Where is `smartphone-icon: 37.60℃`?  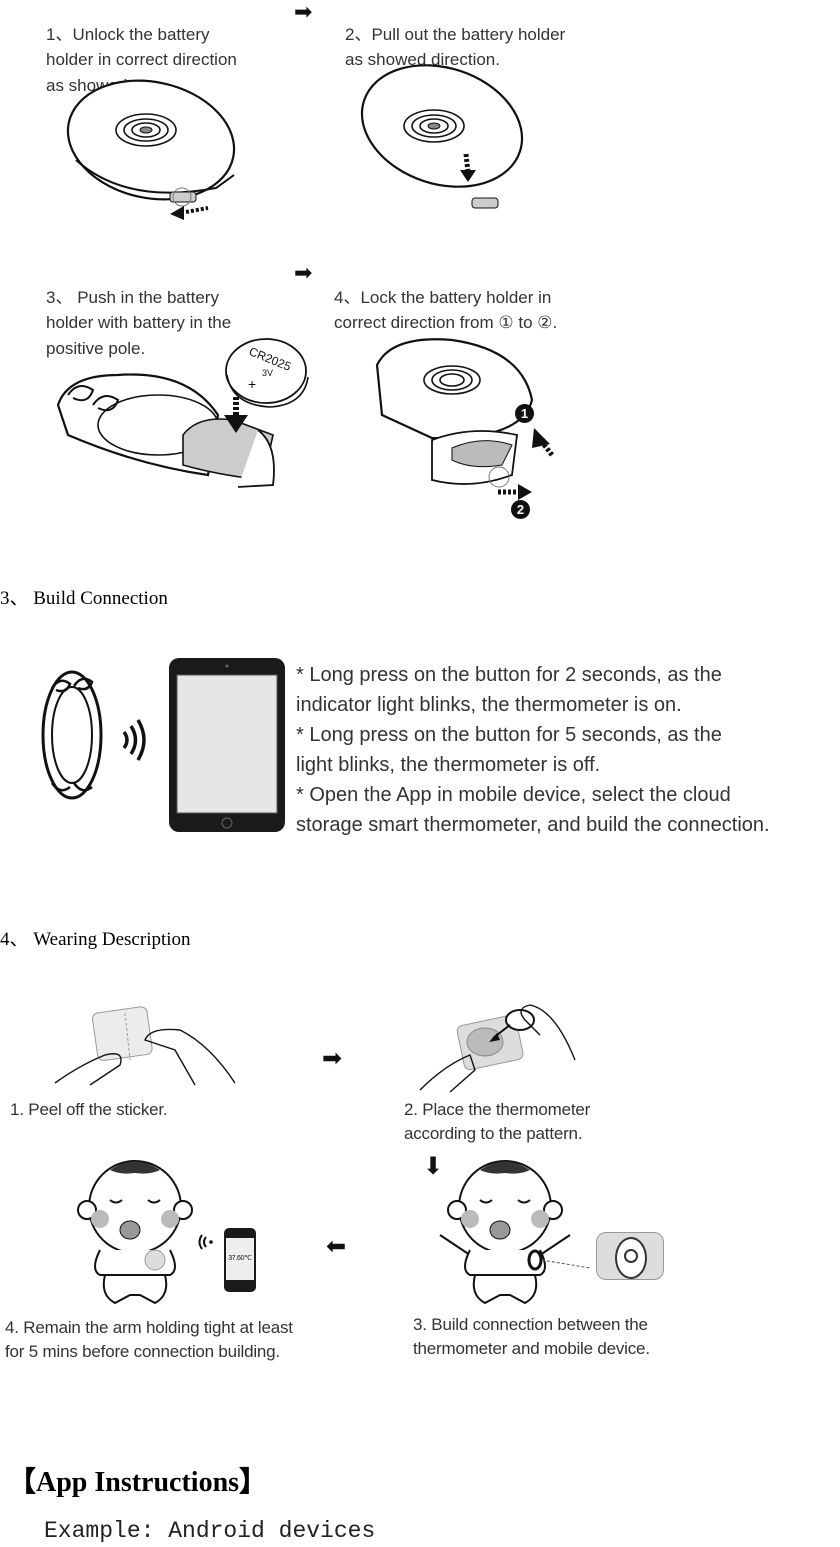
smartphone-icon: 37.60℃ is located at coordinates (240, 1260).